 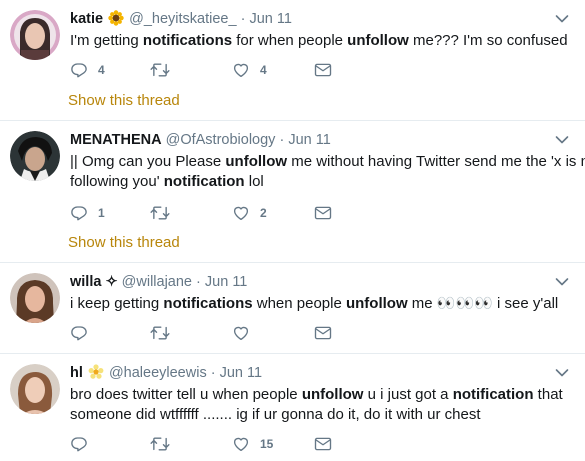 I want to click on tweet-actions: 15, so click(x=210, y=444).